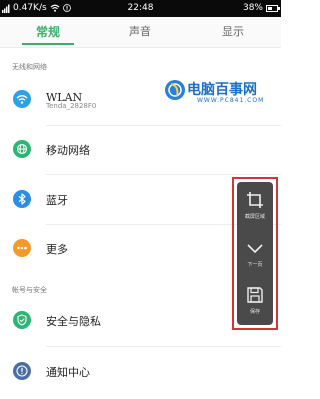 The width and height of the screenshot is (320, 399). I want to click on mobile-network-label: 移动网络, so click(68, 150).